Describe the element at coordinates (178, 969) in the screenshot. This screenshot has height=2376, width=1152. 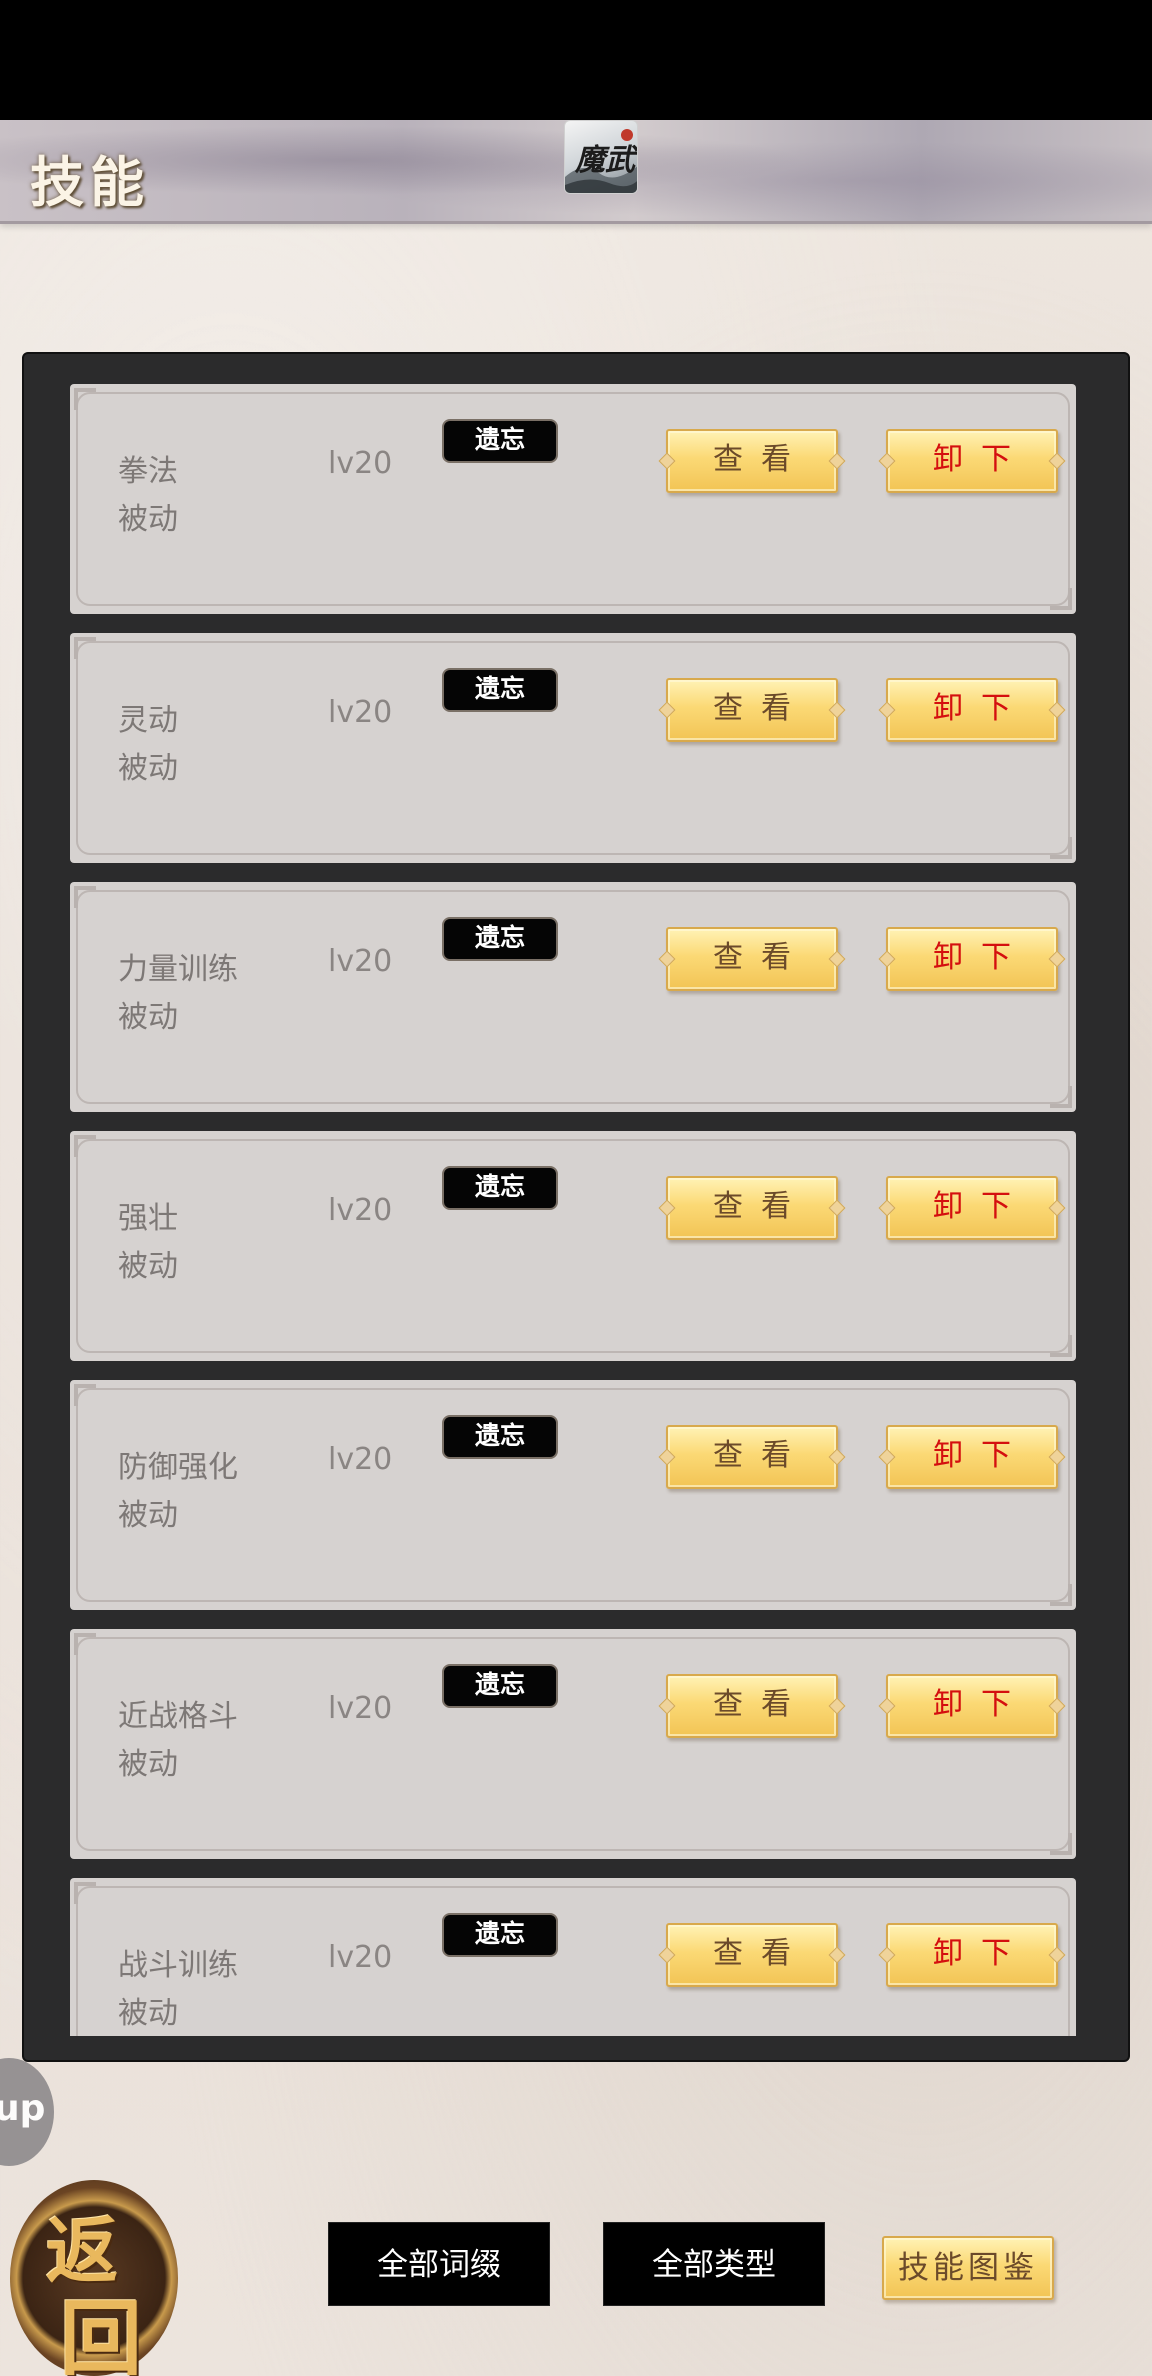
I see `skill-name: 力量训练` at that location.